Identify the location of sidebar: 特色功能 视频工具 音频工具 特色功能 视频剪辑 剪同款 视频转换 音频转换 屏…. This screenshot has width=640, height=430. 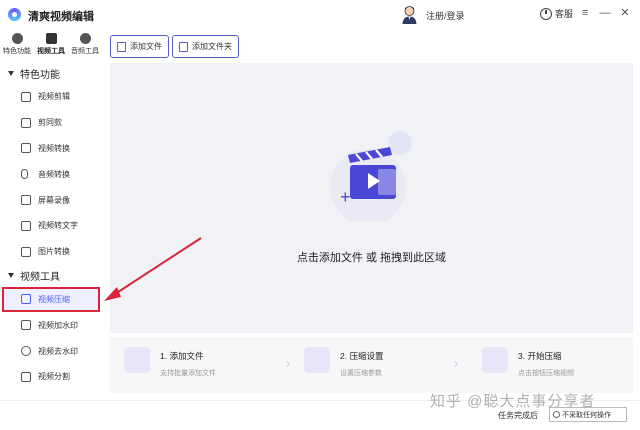
(51, 215).